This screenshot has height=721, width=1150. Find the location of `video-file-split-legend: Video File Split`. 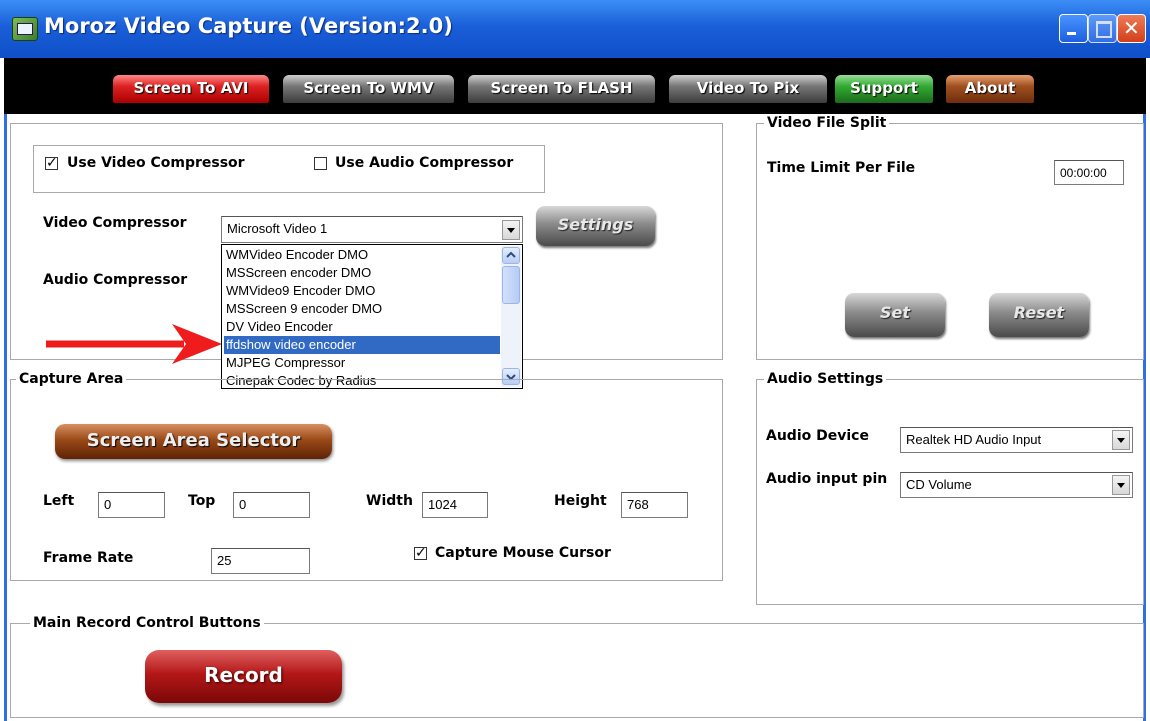

video-file-split-legend: Video File Split is located at coordinates (827, 123).